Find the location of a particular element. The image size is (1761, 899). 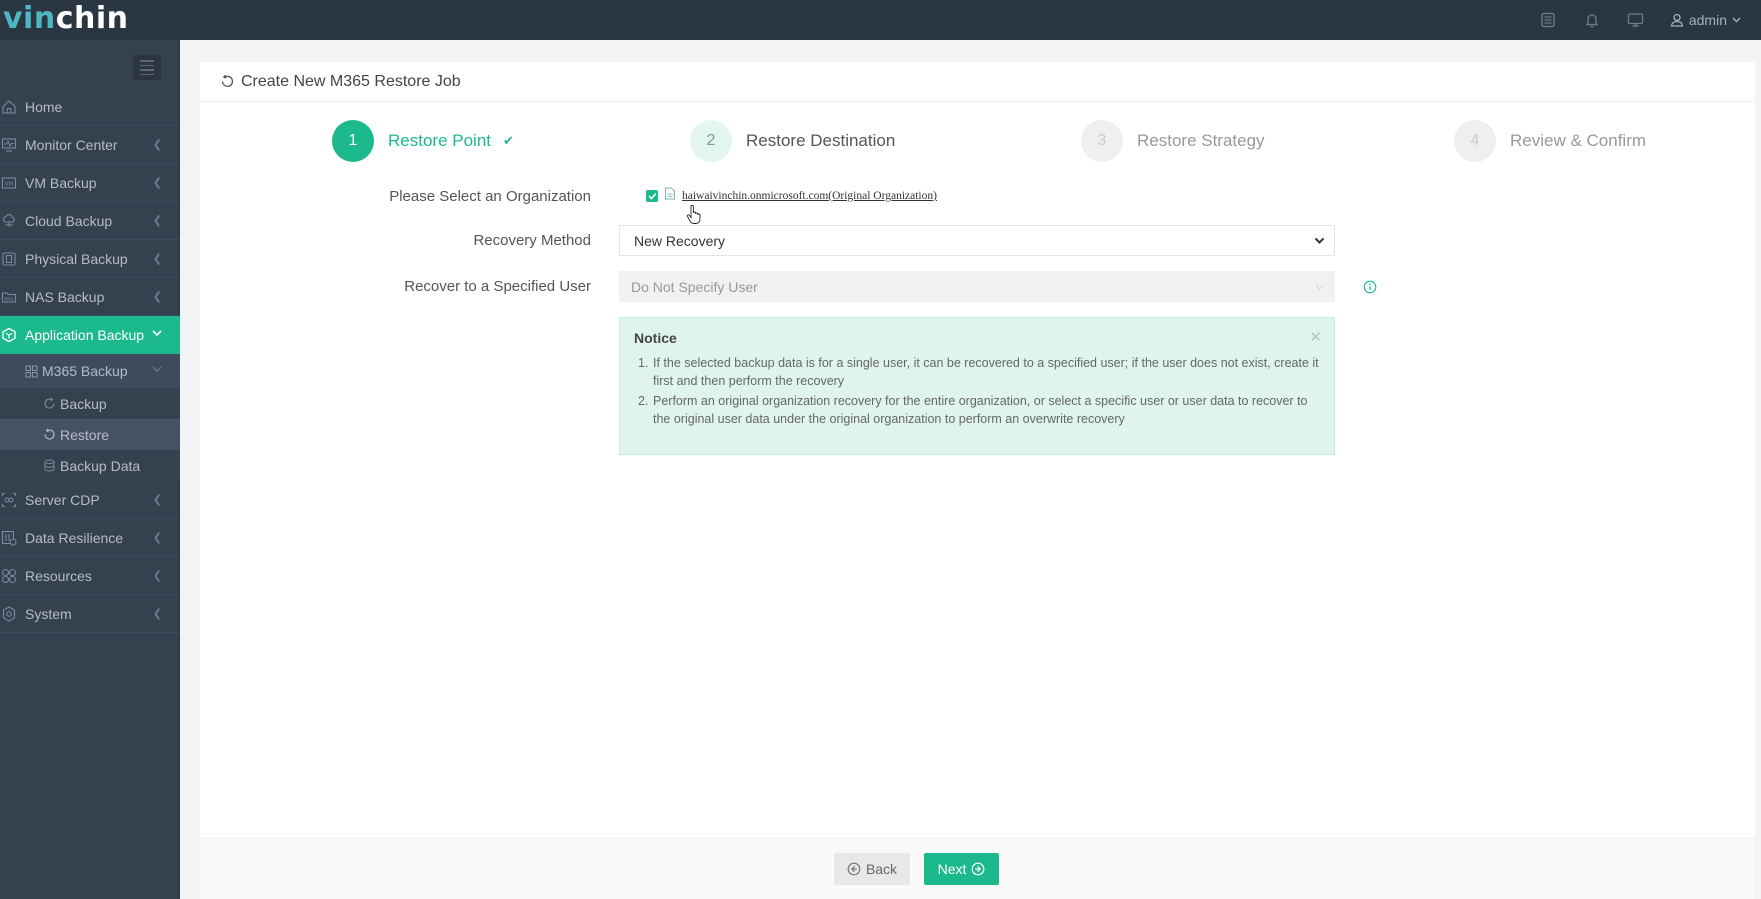

sidebar-subitem-restore: Restore is located at coordinates (90, 434).